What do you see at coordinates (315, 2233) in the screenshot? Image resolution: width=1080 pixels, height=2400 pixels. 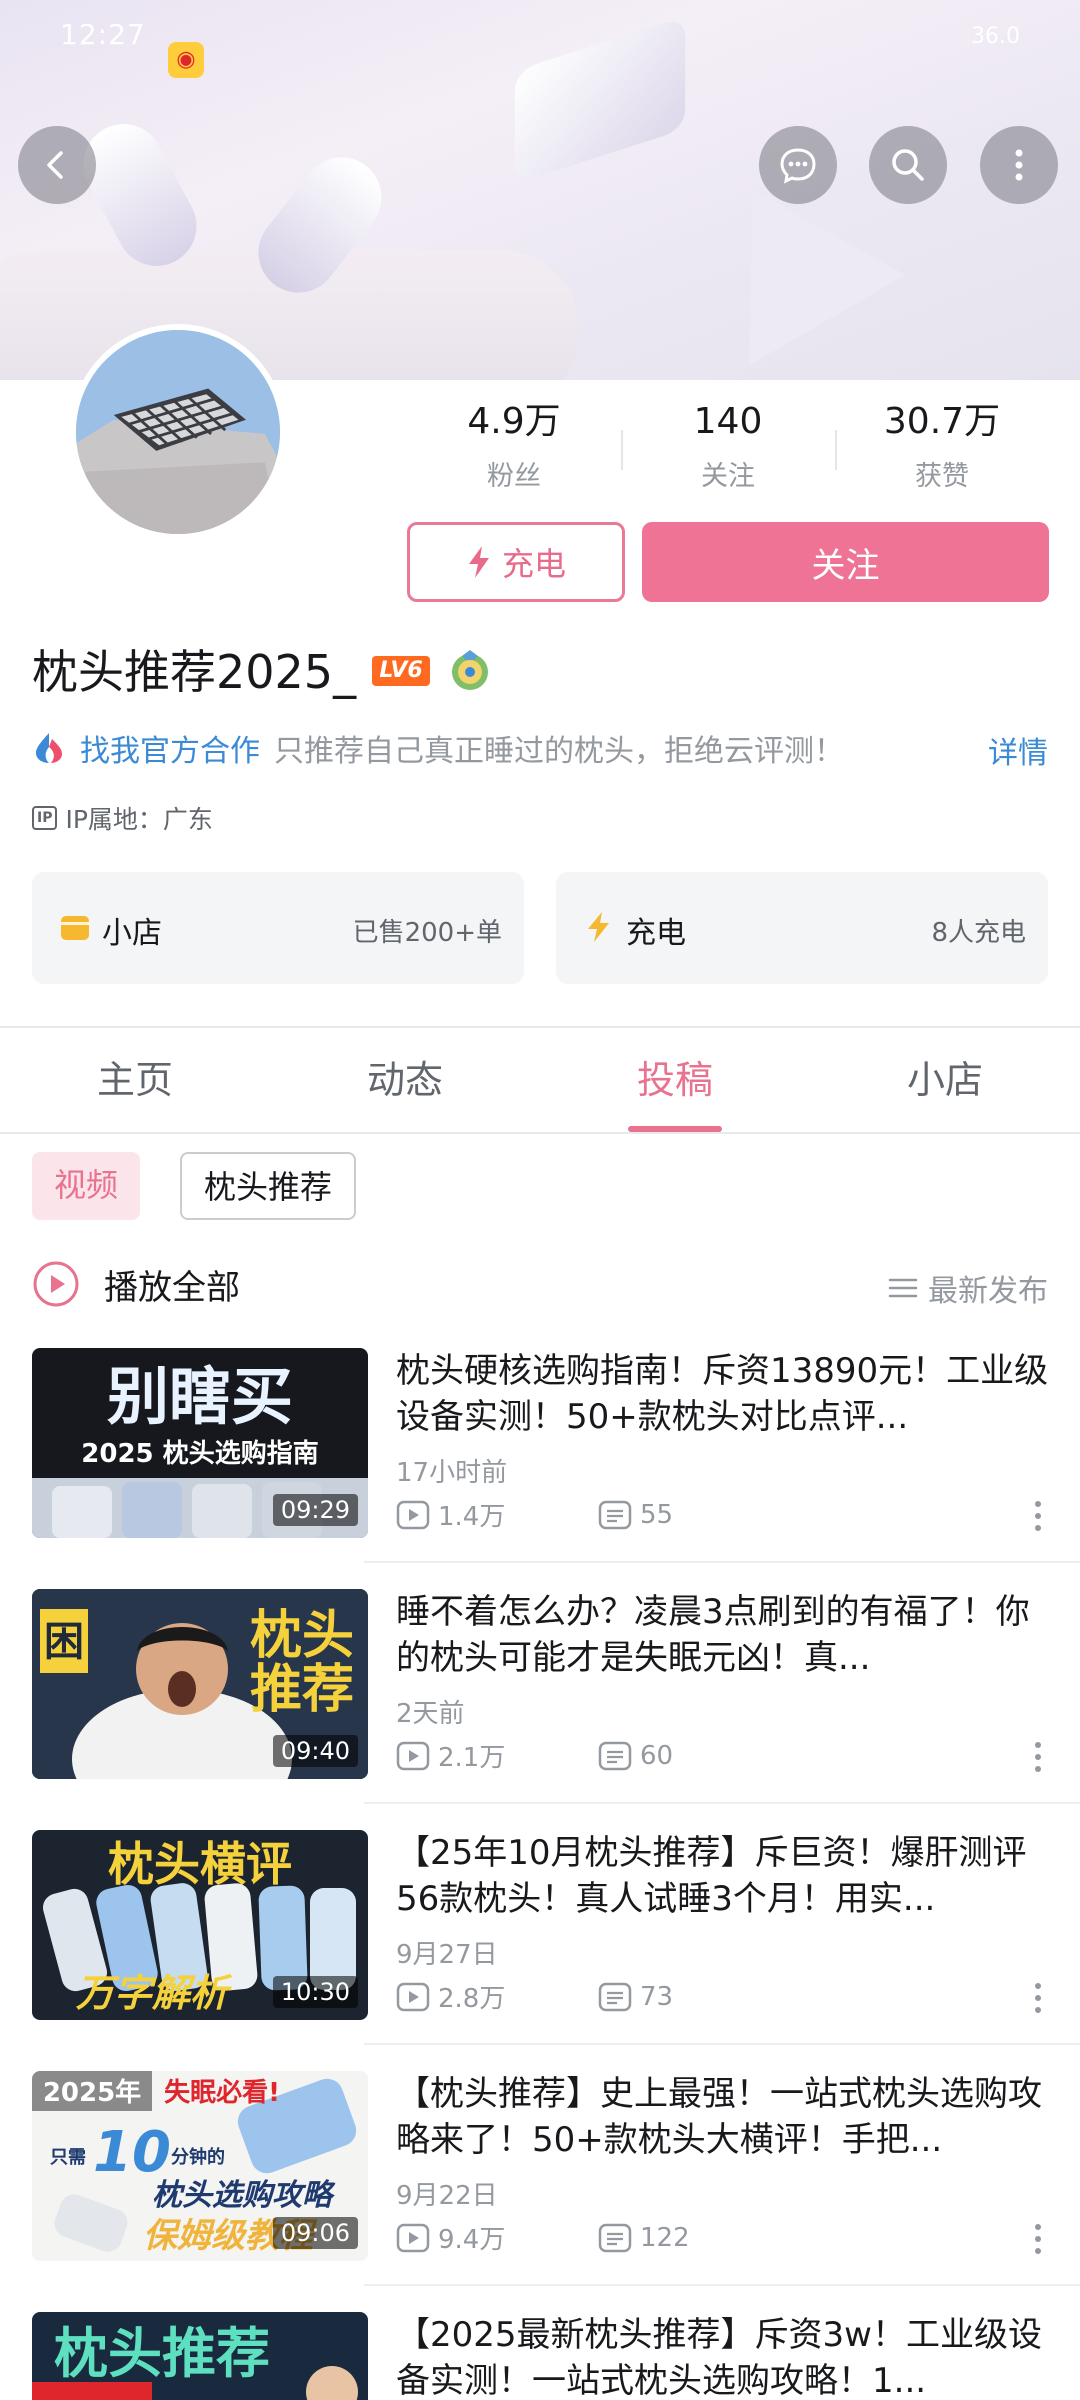 I see `video-duration: 09:06` at bounding box center [315, 2233].